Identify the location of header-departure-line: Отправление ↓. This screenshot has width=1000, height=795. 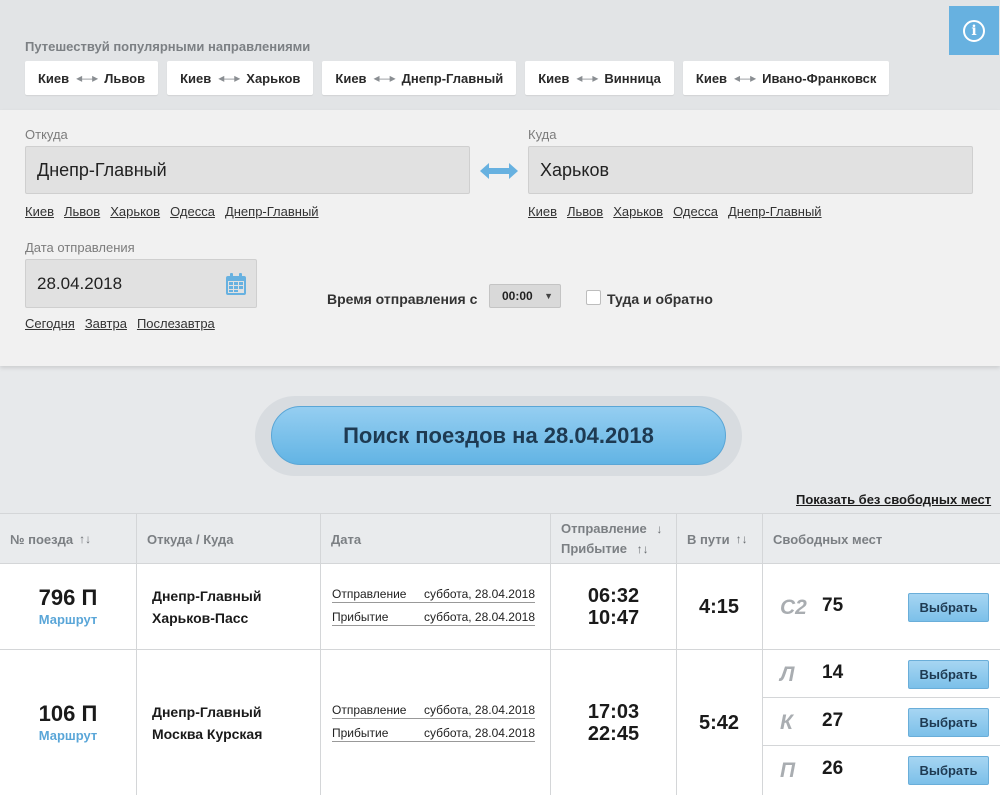
(611, 529).